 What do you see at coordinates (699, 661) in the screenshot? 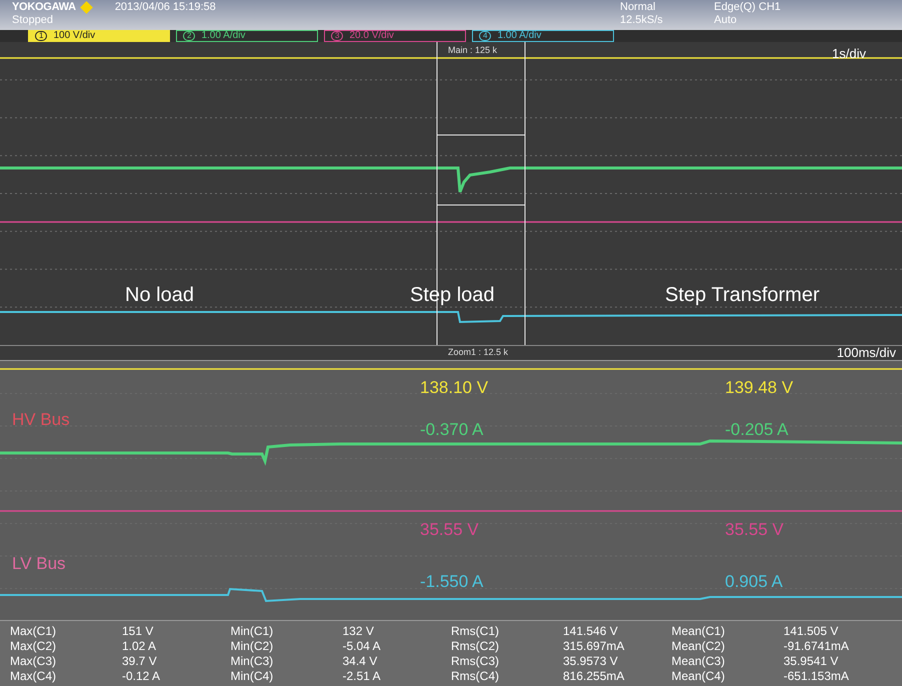
I see `measurement-label: Mean(C3)` at bounding box center [699, 661].